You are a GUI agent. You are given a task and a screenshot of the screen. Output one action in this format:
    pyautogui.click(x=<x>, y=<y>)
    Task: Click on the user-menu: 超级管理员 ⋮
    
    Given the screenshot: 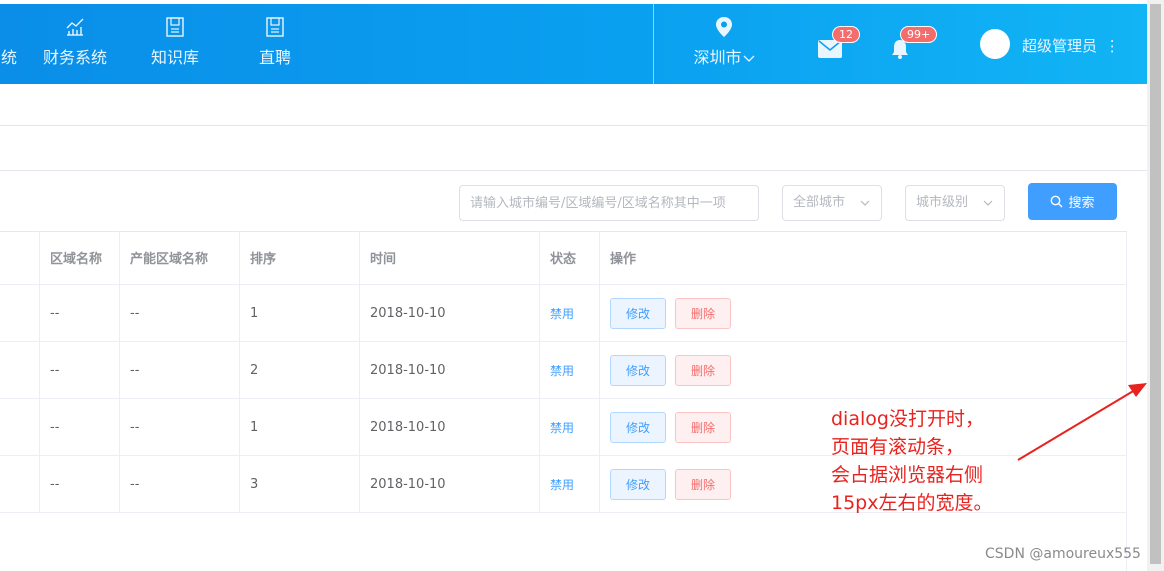 What is the action you would take?
    pyautogui.click(x=1071, y=45)
    